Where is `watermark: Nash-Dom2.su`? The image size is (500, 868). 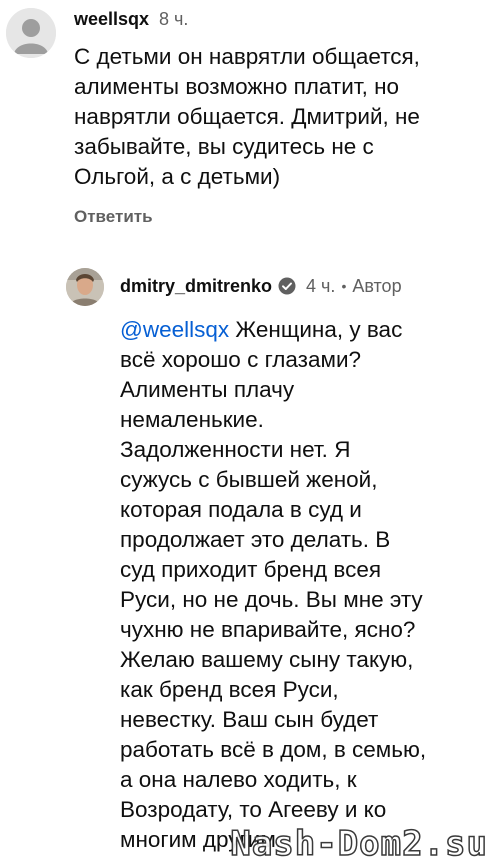 watermark: Nash-Dom2.su is located at coordinates (359, 844).